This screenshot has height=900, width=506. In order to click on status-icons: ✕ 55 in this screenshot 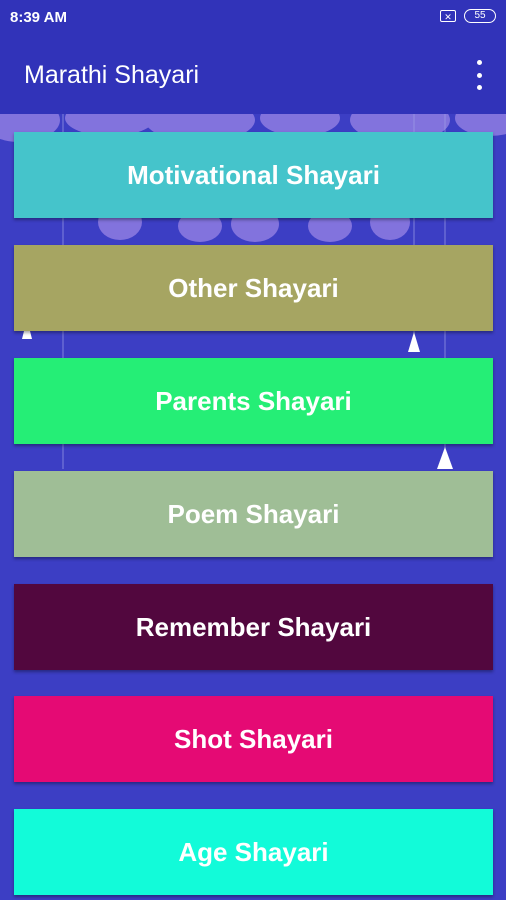, I will do `click(468, 16)`.